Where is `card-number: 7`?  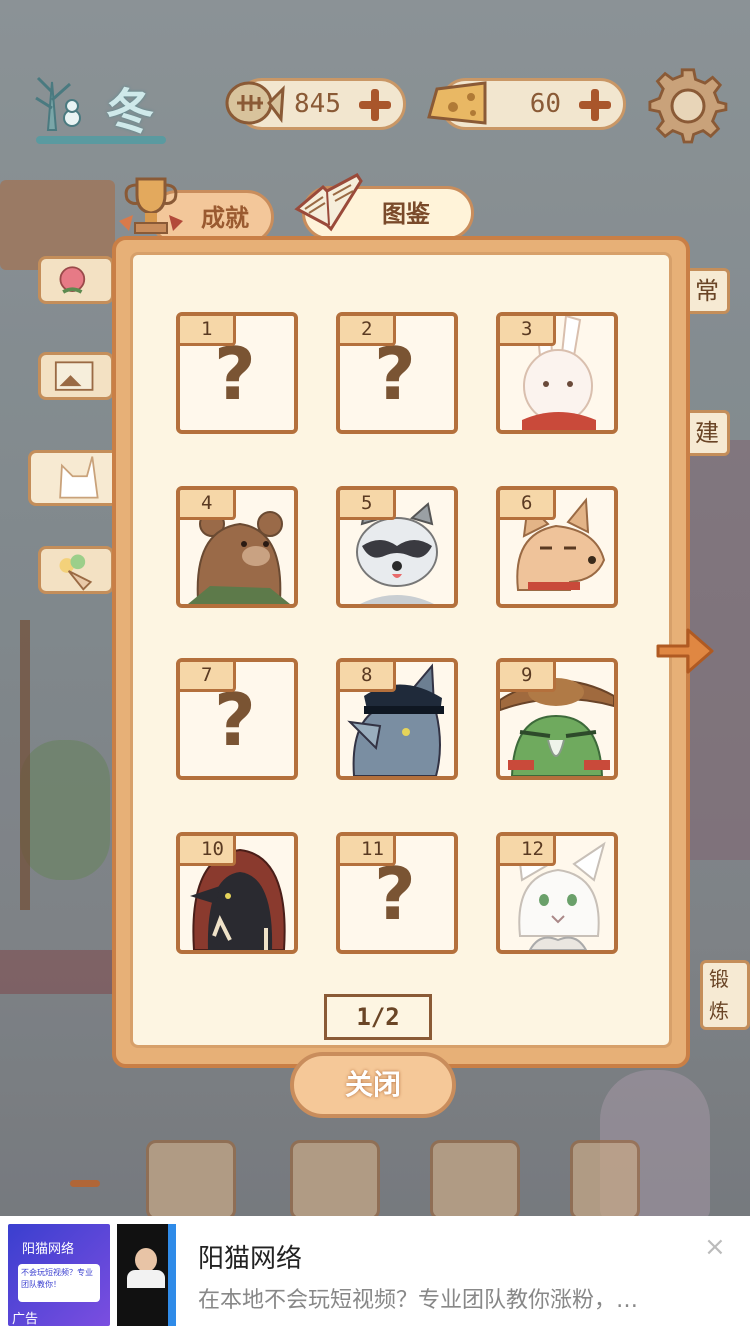 card-number: 7 is located at coordinates (208, 677).